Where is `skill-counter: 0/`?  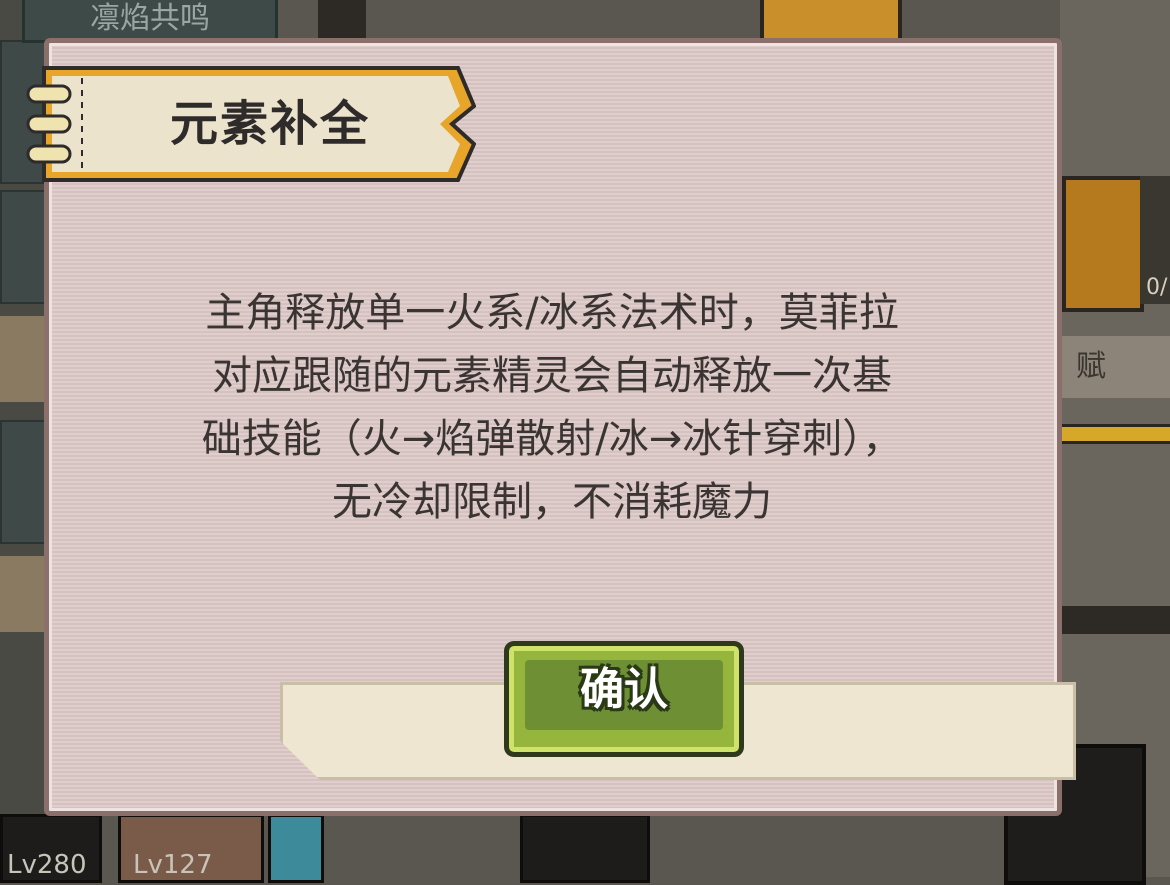
skill-counter: 0/ is located at coordinates (1155, 240).